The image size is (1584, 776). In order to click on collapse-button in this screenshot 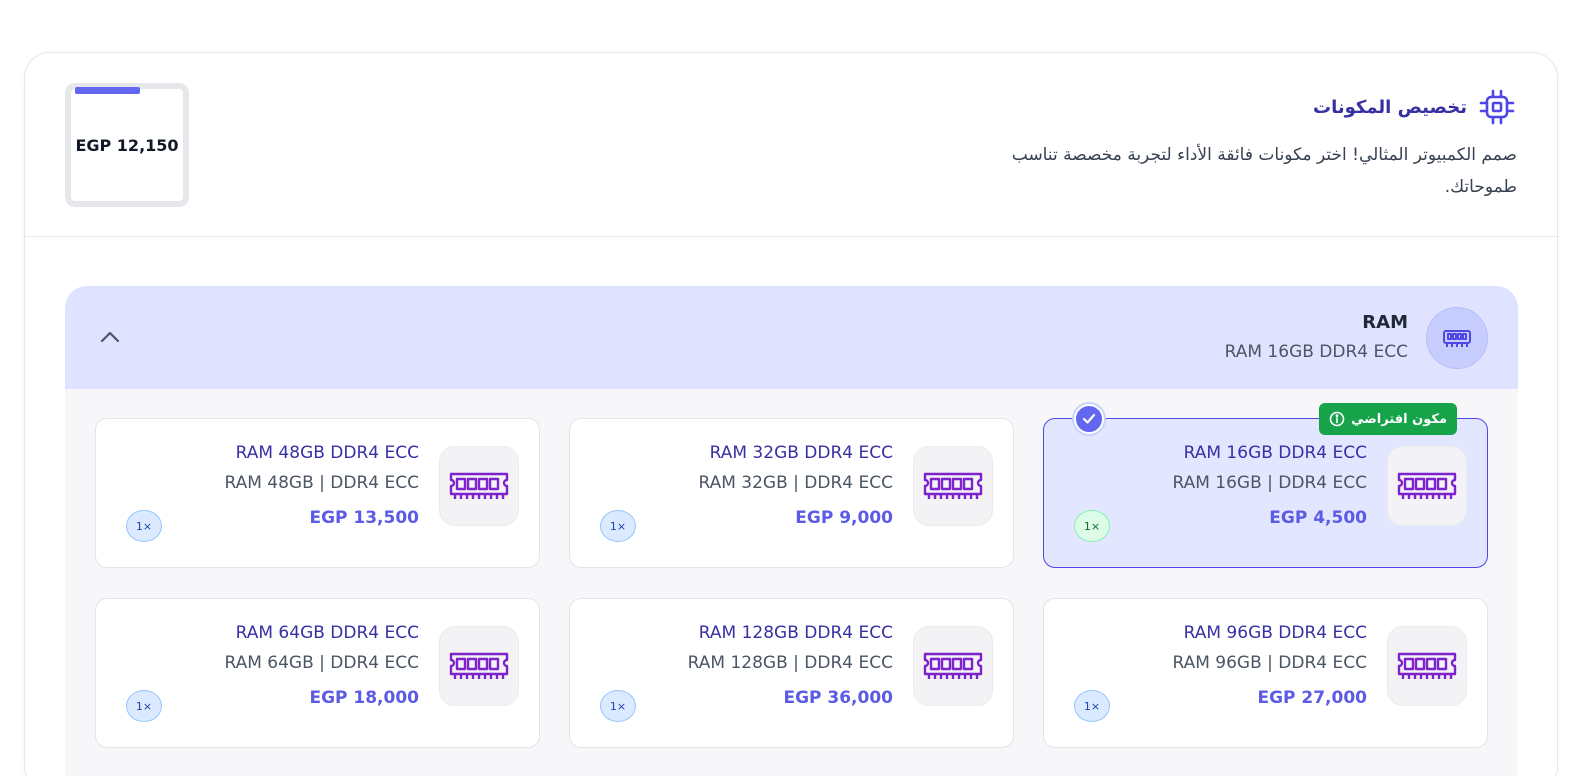, I will do `click(110, 337)`.